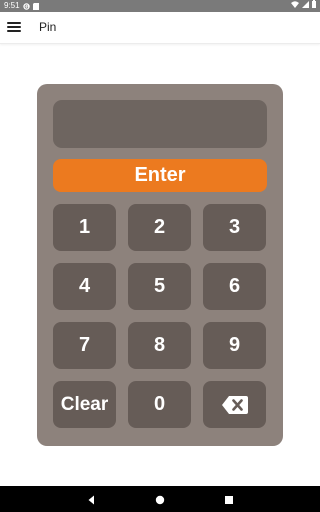 The image size is (320, 512). Describe the element at coordinates (234, 345) in the screenshot. I see `key-9-button: 9` at that location.